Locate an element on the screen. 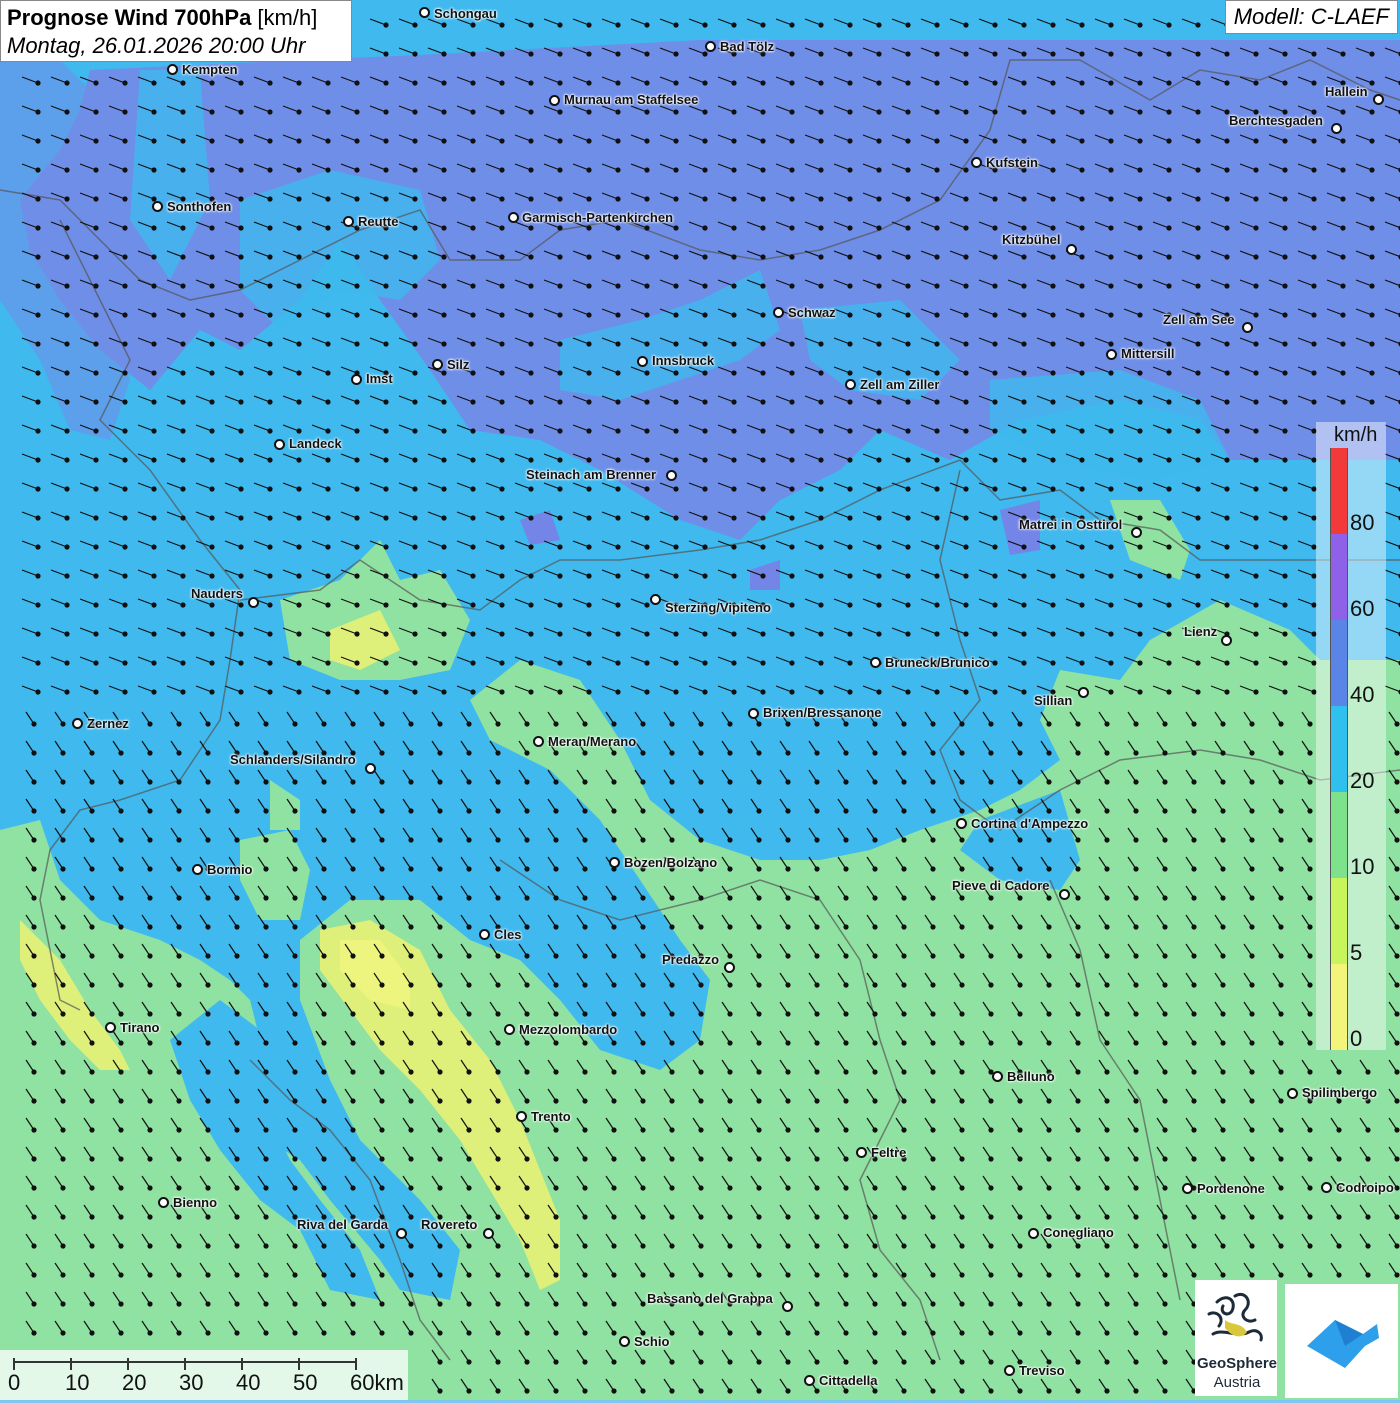 This screenshot has width=1400, height=1403. city-label: Bozen/Bolzano is located at coordinates (671, 862).